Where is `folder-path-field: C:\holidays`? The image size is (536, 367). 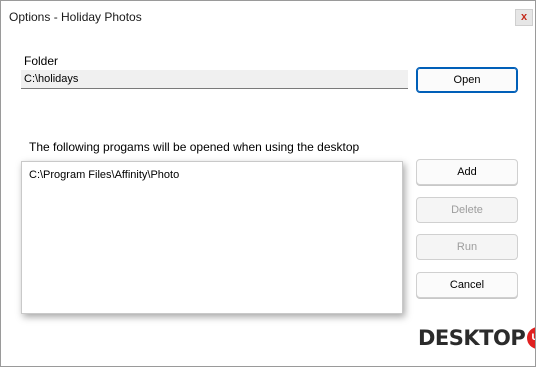
folder-path-field: C:\holidays is located at coordinates (214, 79).